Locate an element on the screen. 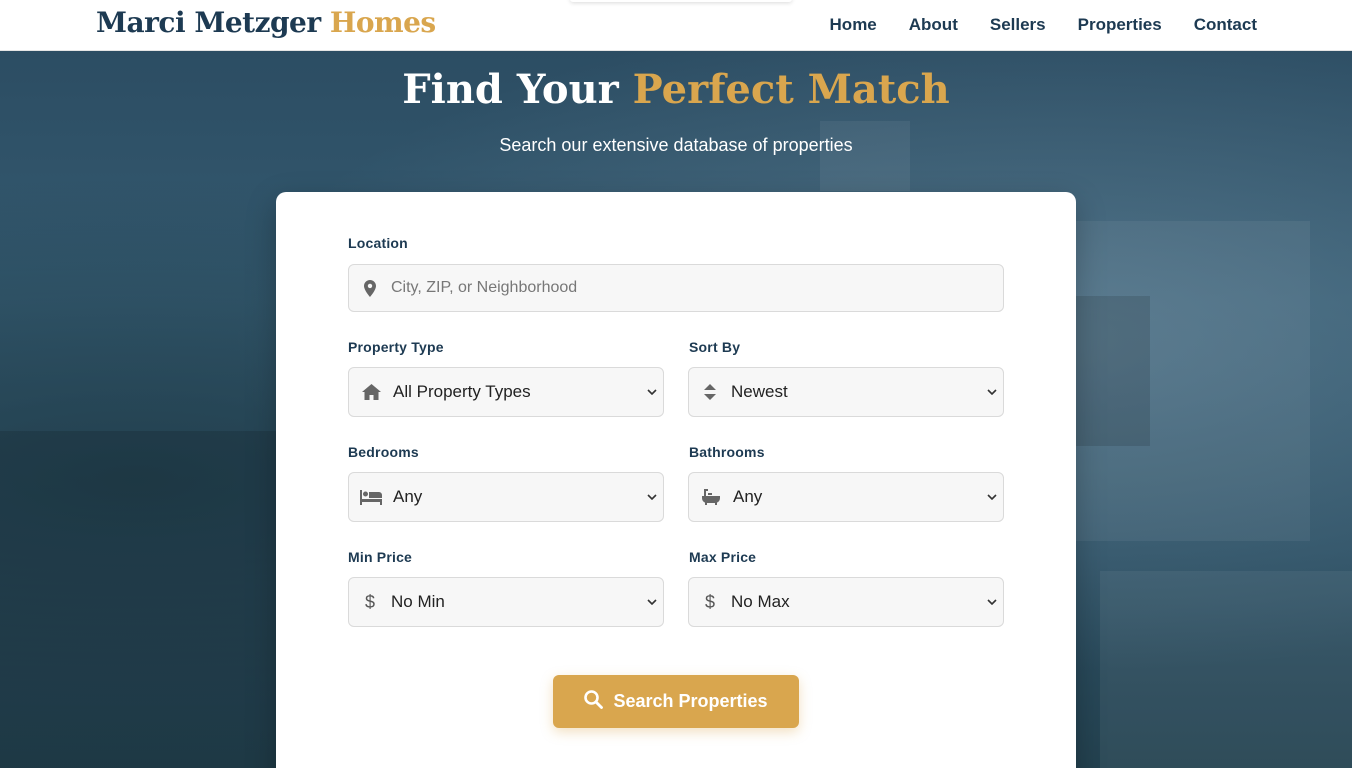 Image resolution: width=1352 pixels, height=768 pixels. min-price-select: $ No Min is located at coordinates (506, 602).